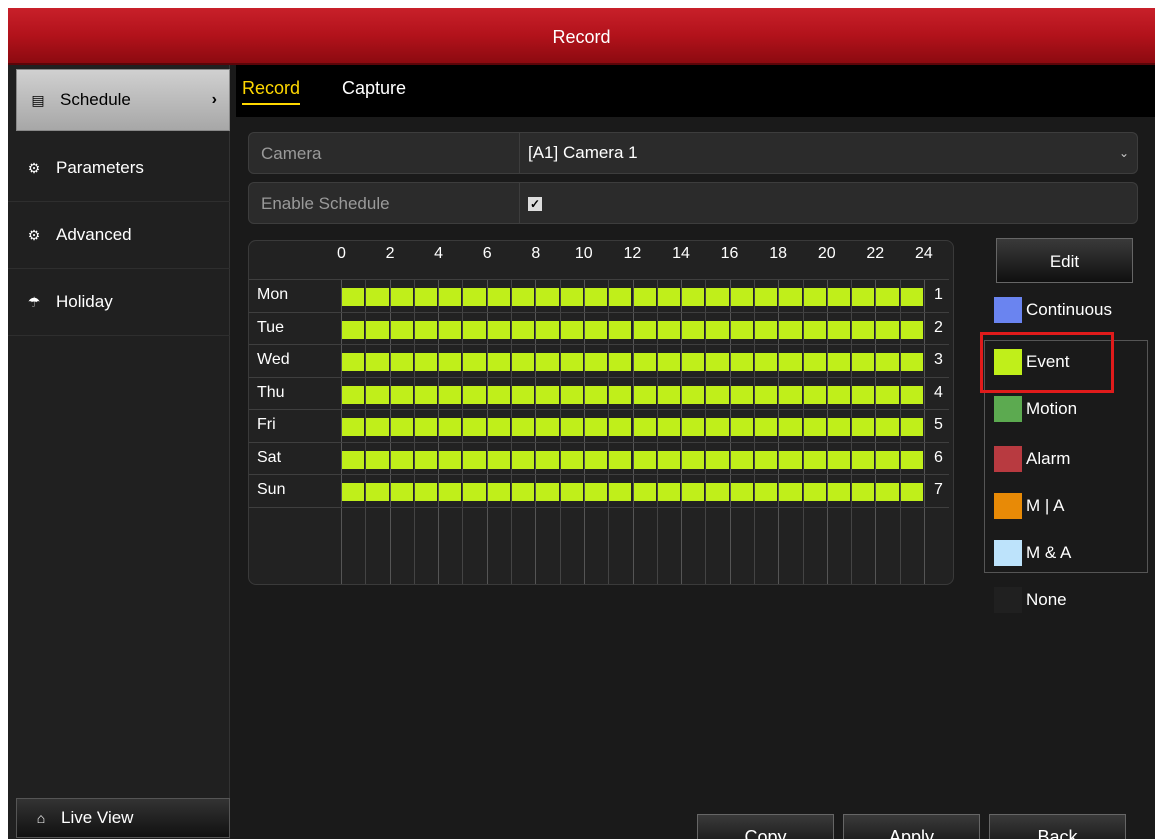 The width and height of the screenshot is (1155, 839). What do you see at coordinates (535, 204) in the screenshot?
I see `enable-schedule-checkbox: ✓` at bounding box center [535, 204].